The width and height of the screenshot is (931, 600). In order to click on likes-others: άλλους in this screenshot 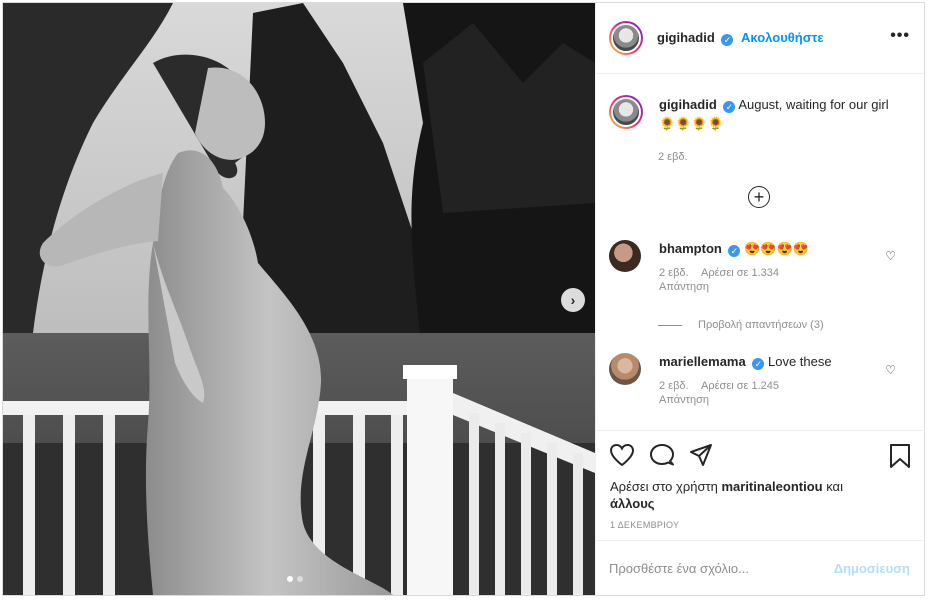, I will do `click(632, 503)`.